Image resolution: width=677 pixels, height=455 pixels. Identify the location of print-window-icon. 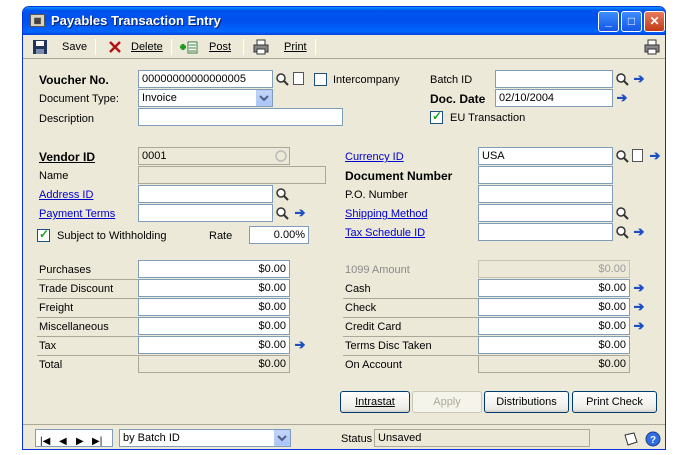
(652, 47).